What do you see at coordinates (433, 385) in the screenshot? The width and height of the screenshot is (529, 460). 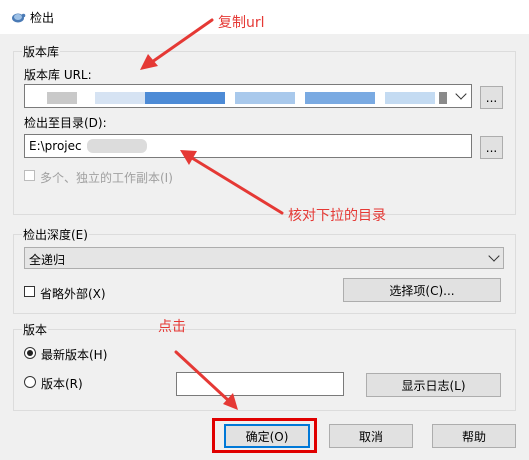 I see `show-log-button: 显示日志(L)` at bounding box center [433, 385].